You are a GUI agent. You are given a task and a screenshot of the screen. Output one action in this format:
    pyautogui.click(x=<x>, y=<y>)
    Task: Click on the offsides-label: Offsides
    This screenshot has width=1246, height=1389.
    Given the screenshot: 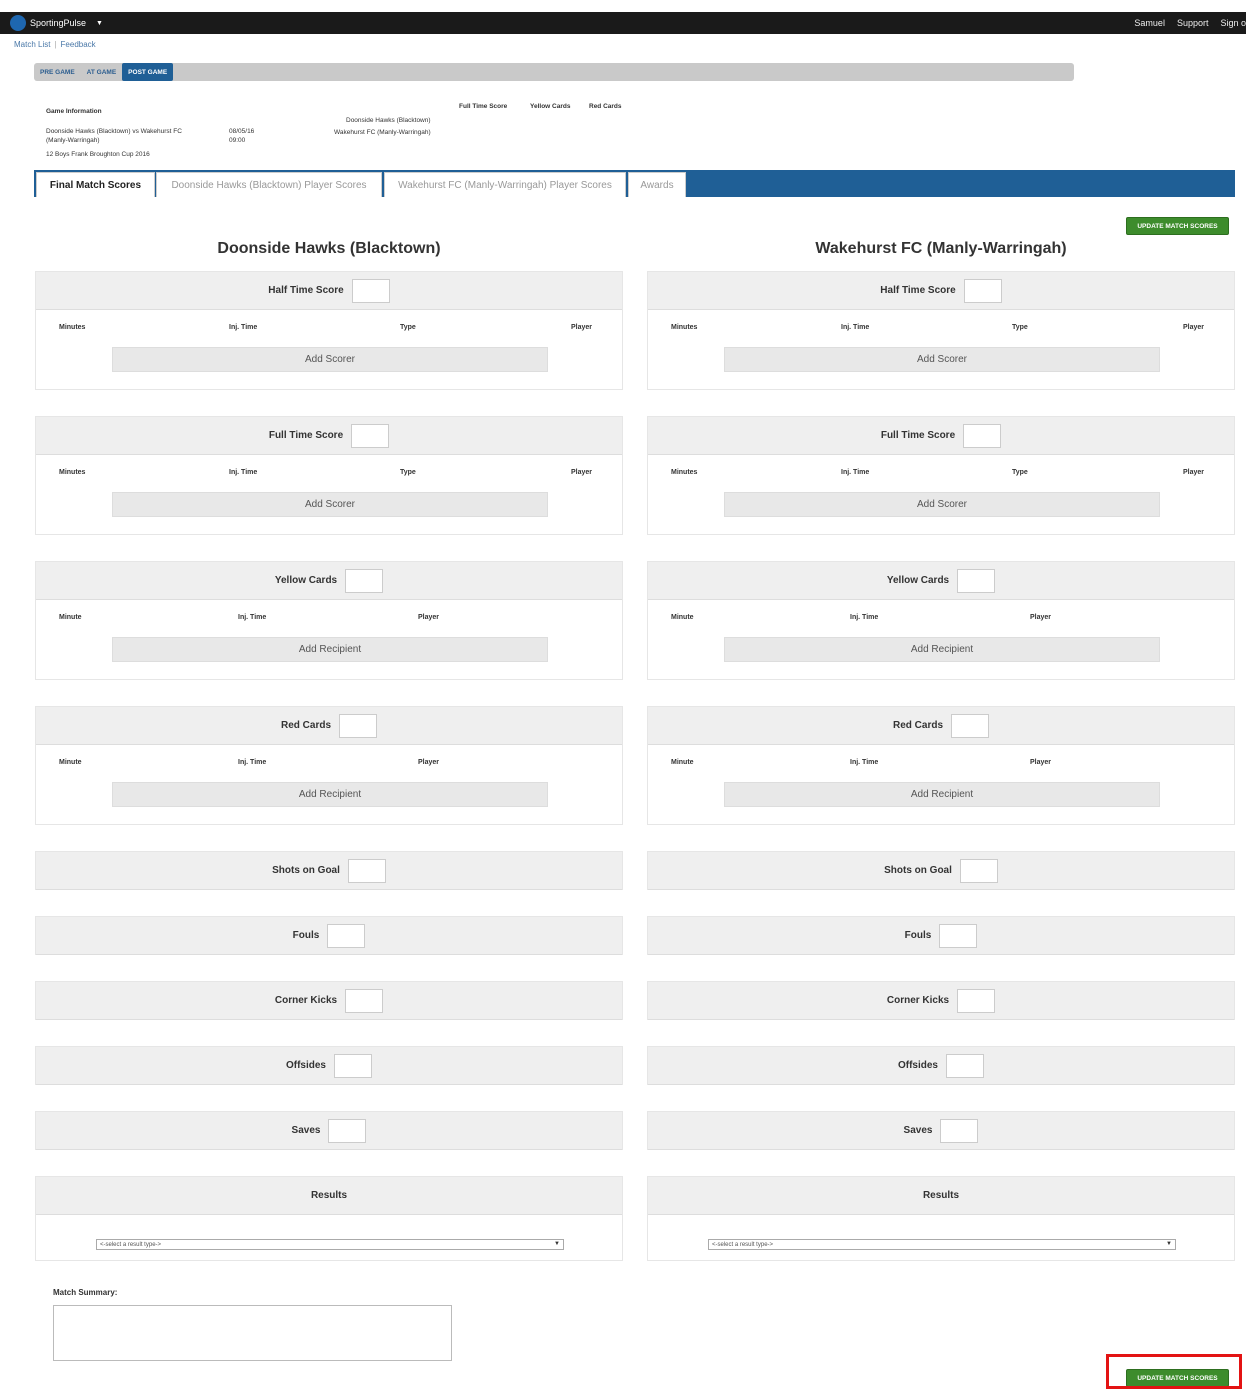 What is the action you would take?
    pyautogui.click(x=917, y=1065)
    